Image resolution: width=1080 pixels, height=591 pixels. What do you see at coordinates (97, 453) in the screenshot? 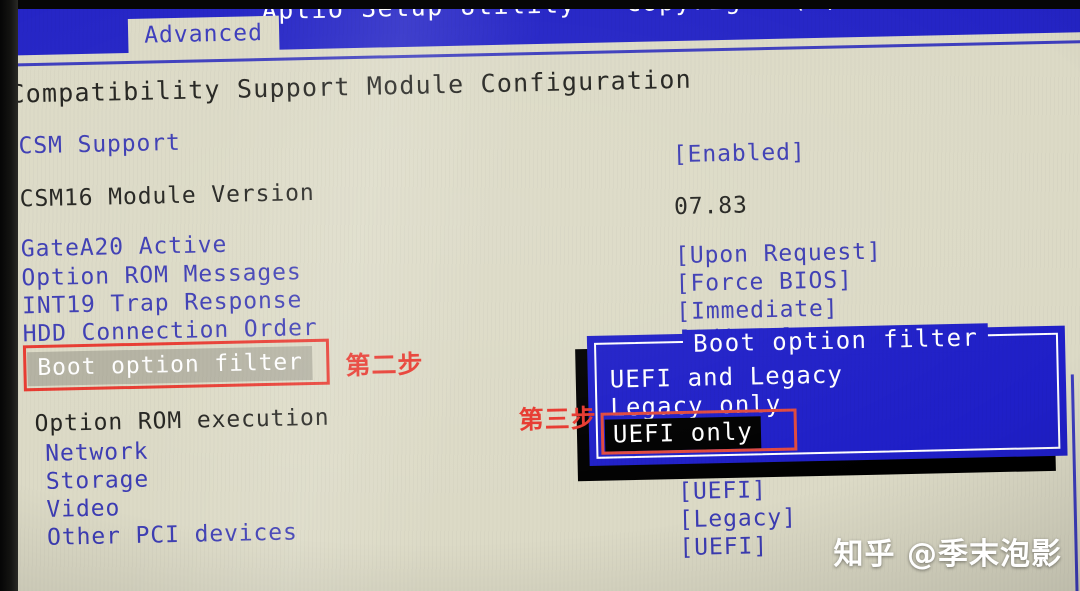
I see `section-label-network: Network` at bounding box center [97, 453].